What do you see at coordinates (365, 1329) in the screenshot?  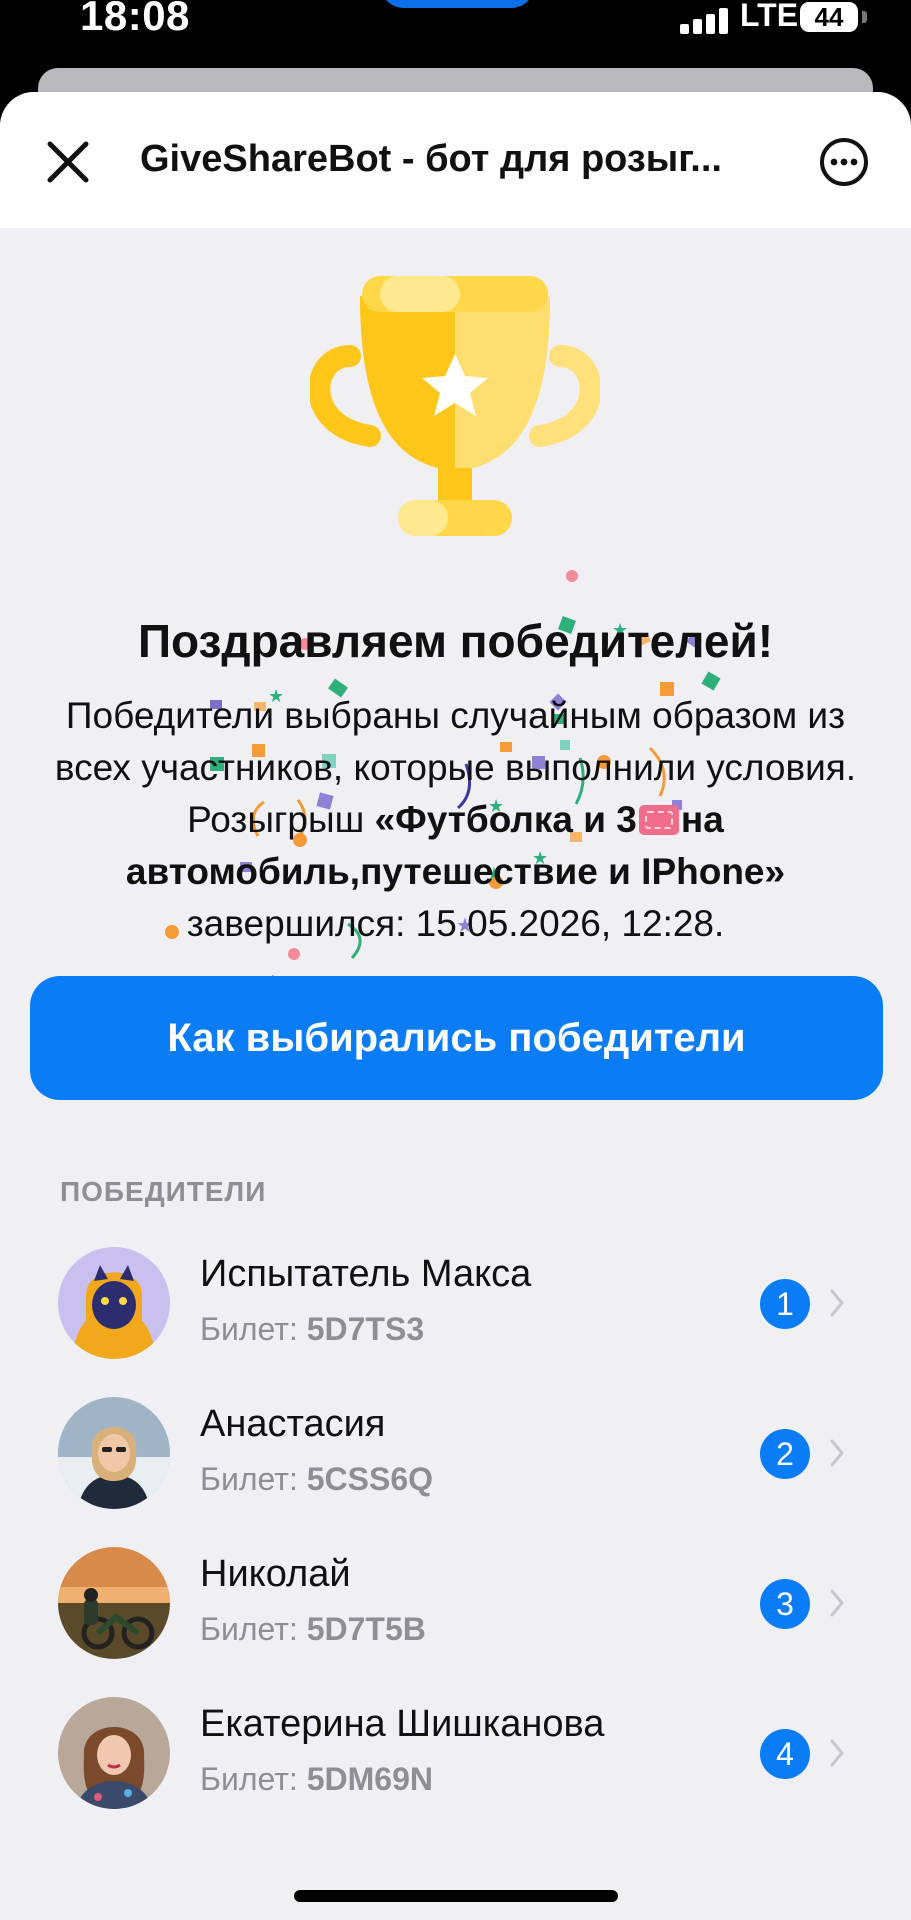 I see `ticket-code: 5D7TS3` at bounding box center [365, 1329].